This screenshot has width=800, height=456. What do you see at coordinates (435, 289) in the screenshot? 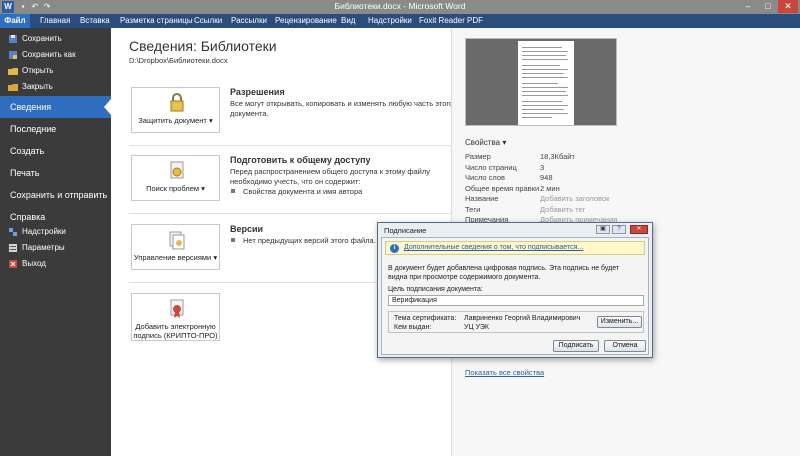
I see `purpose-label: Цель подписания документа:` at bounding box center [435, 289].